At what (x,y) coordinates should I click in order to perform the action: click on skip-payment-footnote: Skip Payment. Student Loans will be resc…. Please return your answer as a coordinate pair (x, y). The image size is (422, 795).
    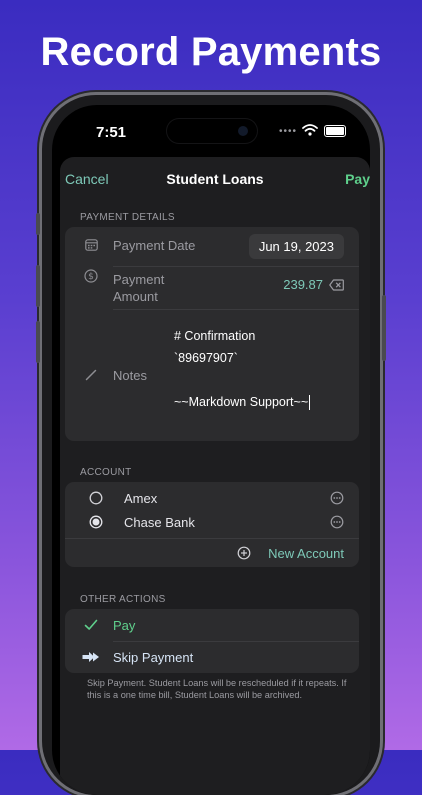
    Looking at the image, I should click on (217, 689).